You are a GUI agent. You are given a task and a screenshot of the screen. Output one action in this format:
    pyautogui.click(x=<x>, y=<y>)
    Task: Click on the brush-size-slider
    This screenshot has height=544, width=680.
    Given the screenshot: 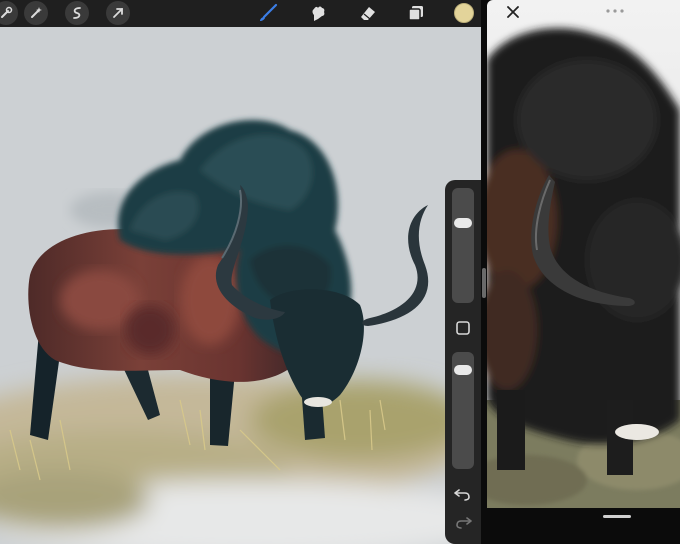 What is the action you would take?
    pyautogui.click(x=463, y=245)
    